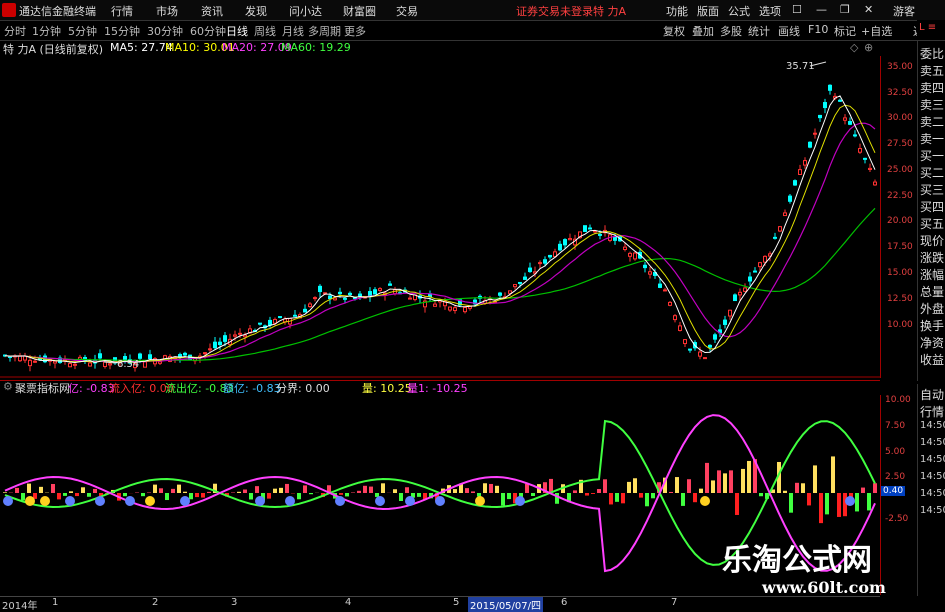  Describe the element at coordinates (122, 11) in the screenshot. I see `menu-item-quotes: 行情` at that location.